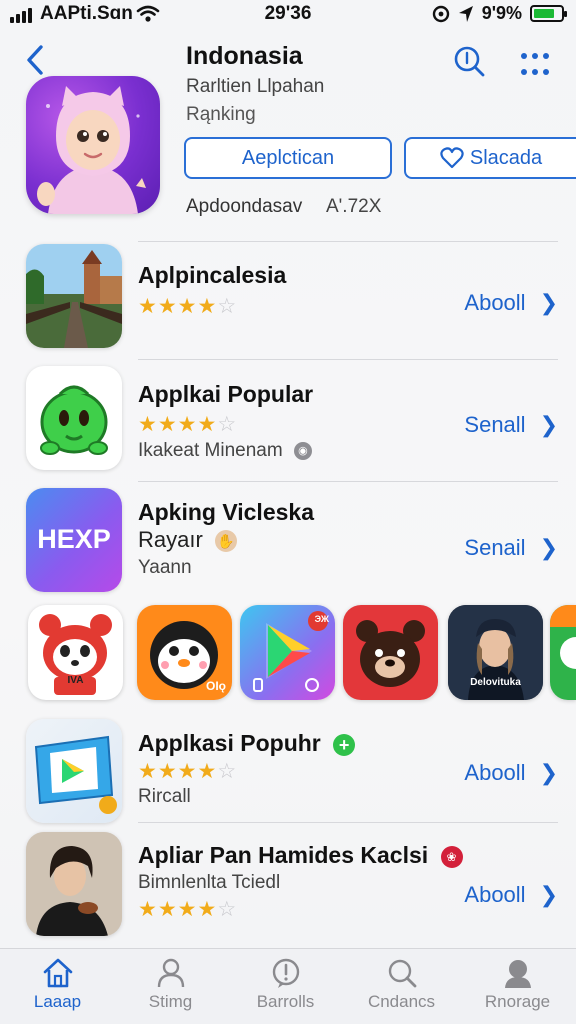  I want to click on row-action-button: Senall ❯, so click(511, 425).